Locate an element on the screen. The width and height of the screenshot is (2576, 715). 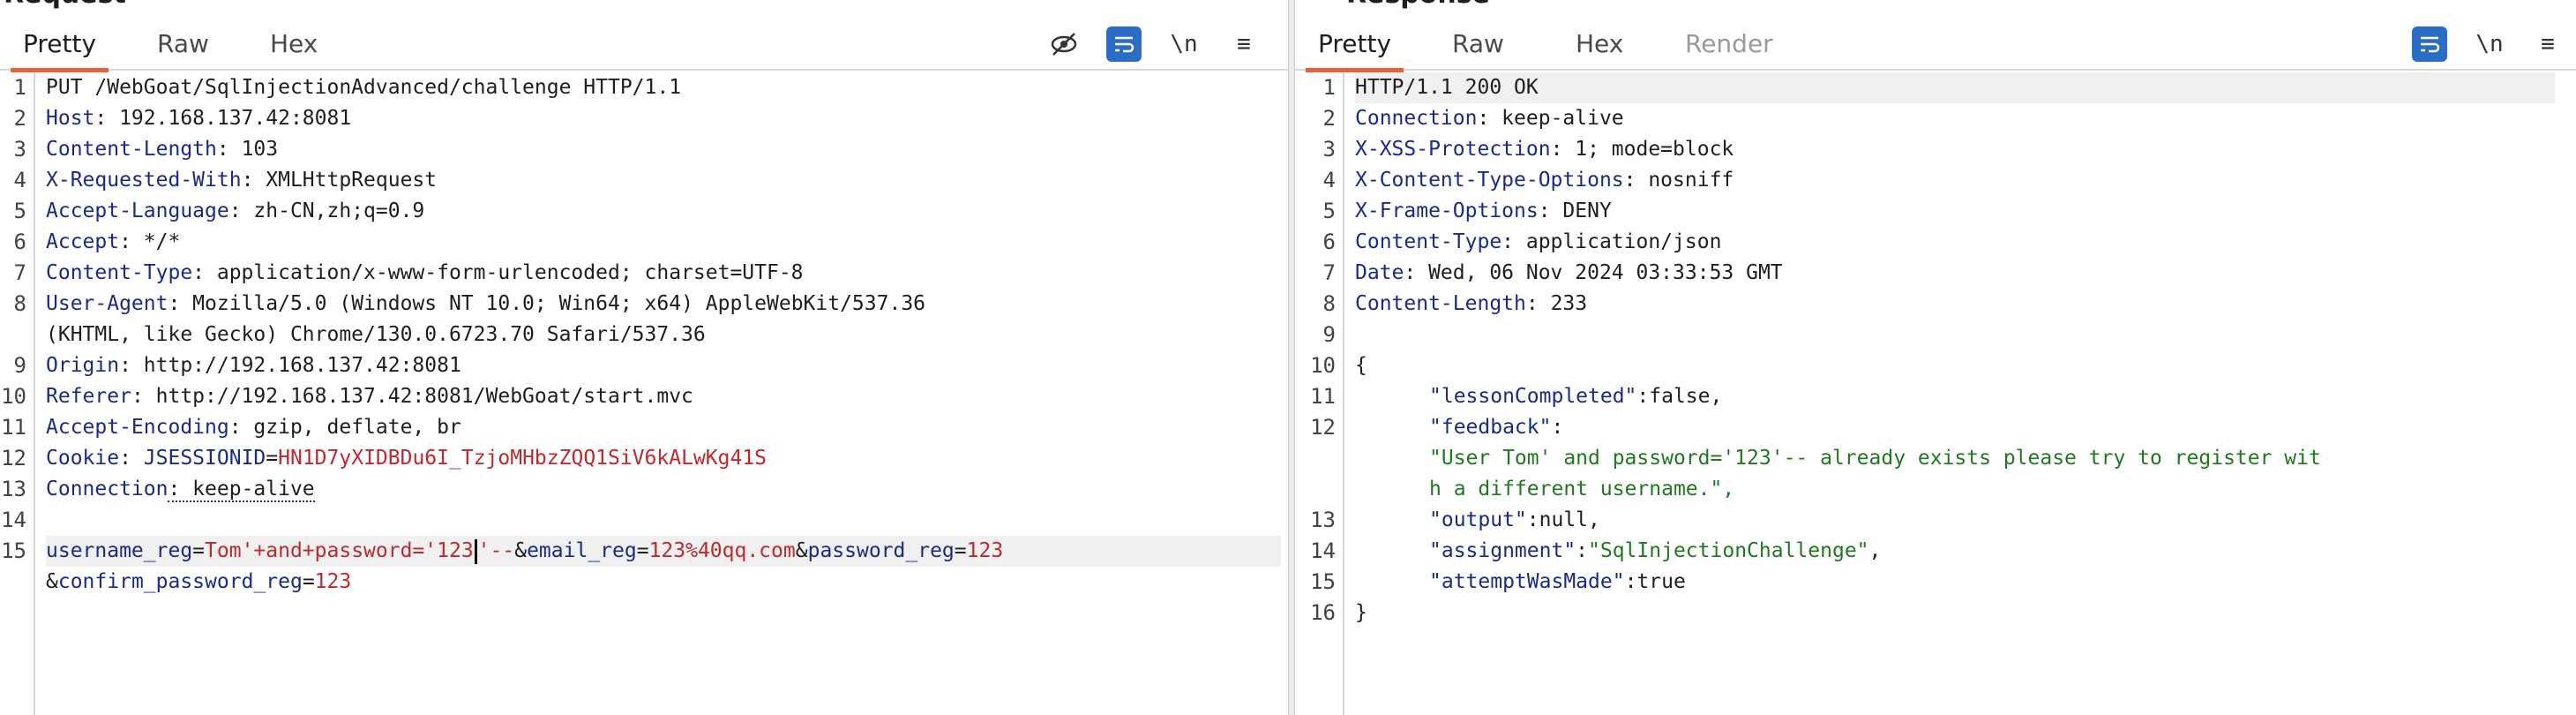
request-body-line-wrapped: &confirm_password_reg=123 is located at coordinates (199, 581).